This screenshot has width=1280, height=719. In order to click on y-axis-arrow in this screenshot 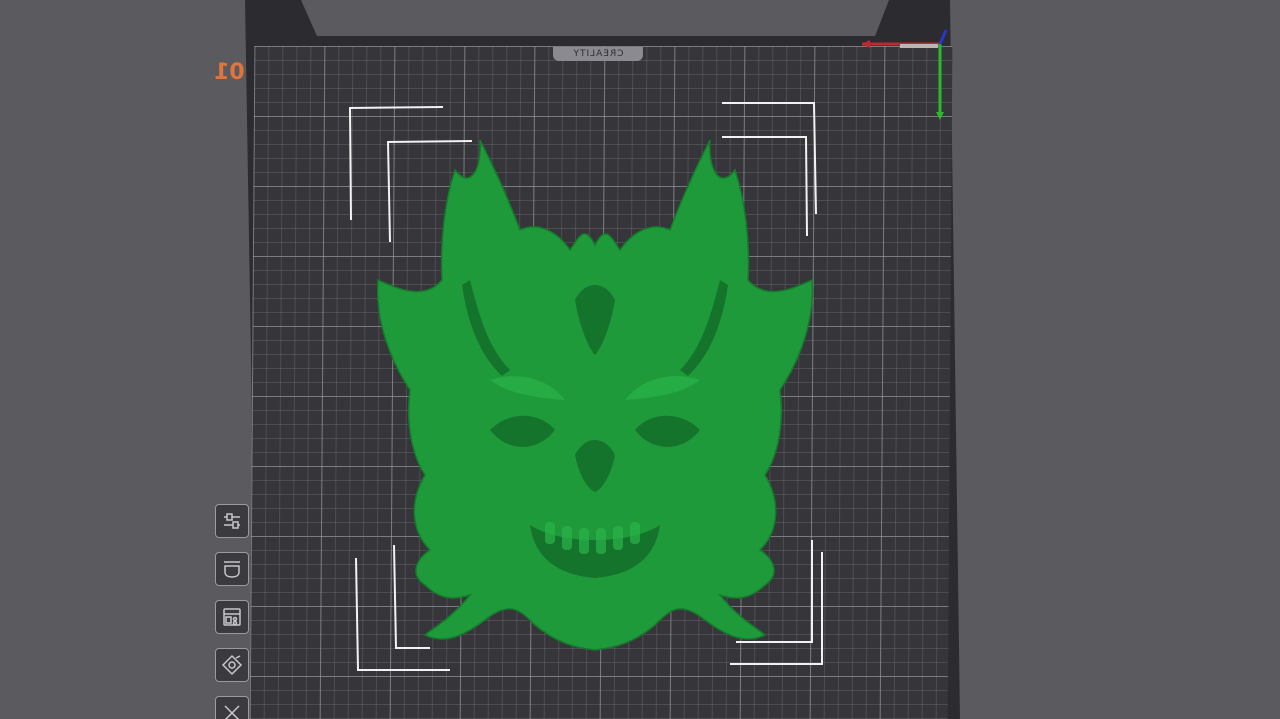, I will do `click(940, 116)`.